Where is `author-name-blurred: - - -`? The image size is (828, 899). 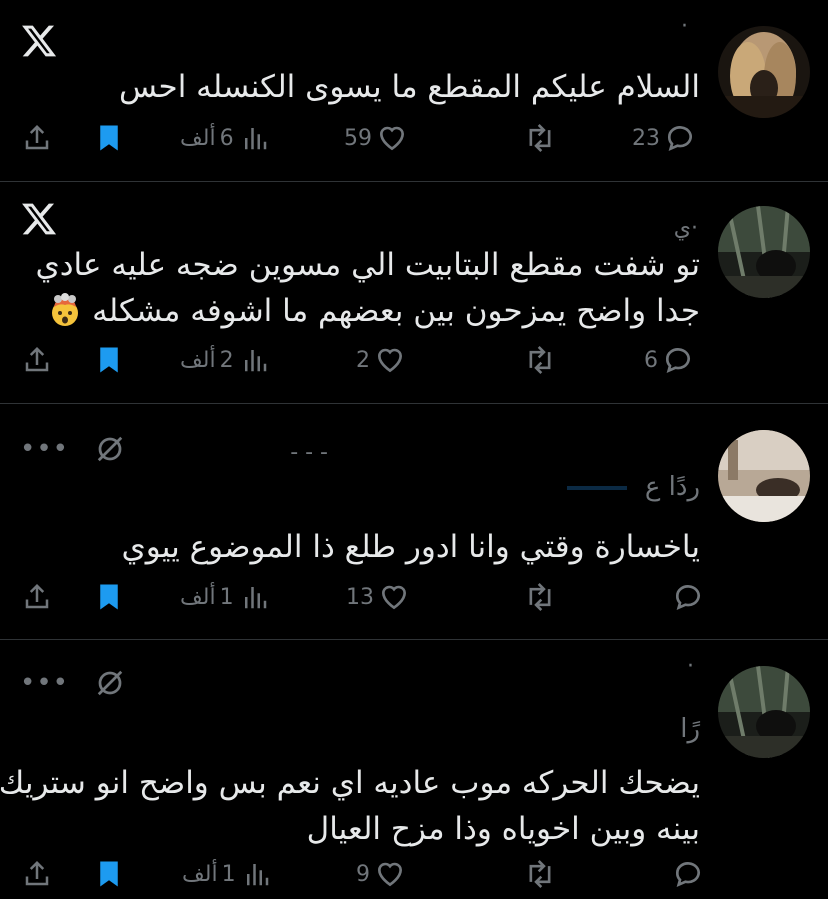
author-name-blurred: - - - is located at coordinates (309, 452).